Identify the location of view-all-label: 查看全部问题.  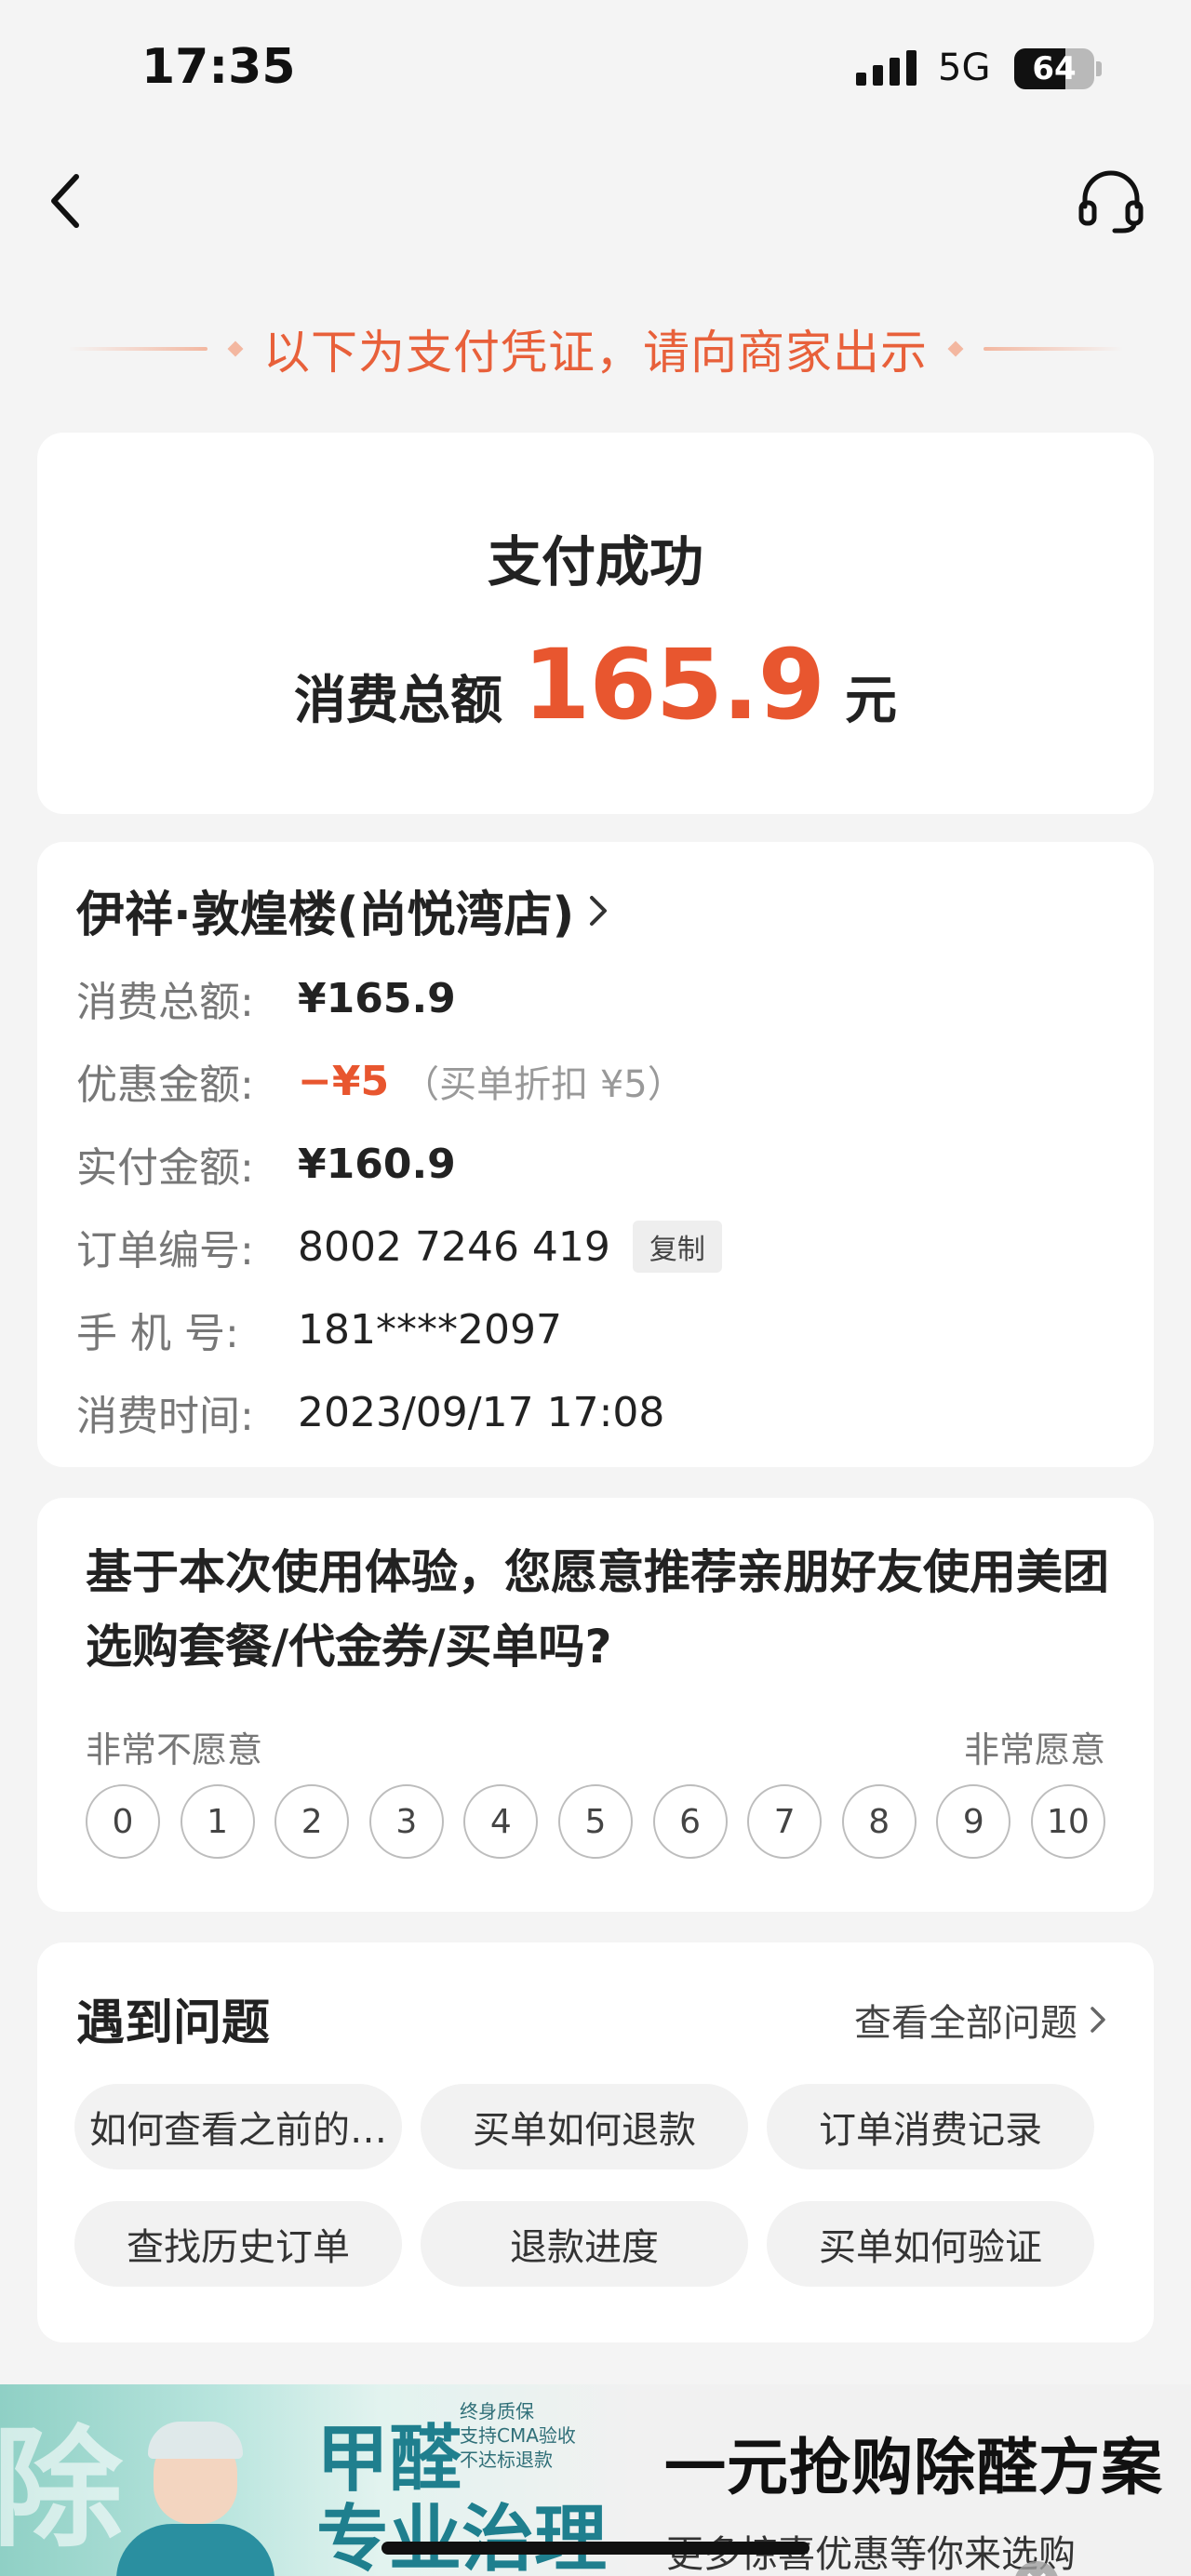
(965, 2023).